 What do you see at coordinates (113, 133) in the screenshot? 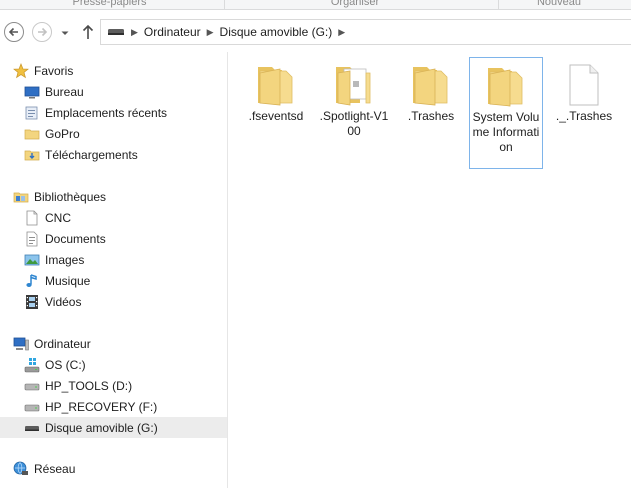
I see `nav-item-gopro: GoPro` at bounding box center [113, 133].